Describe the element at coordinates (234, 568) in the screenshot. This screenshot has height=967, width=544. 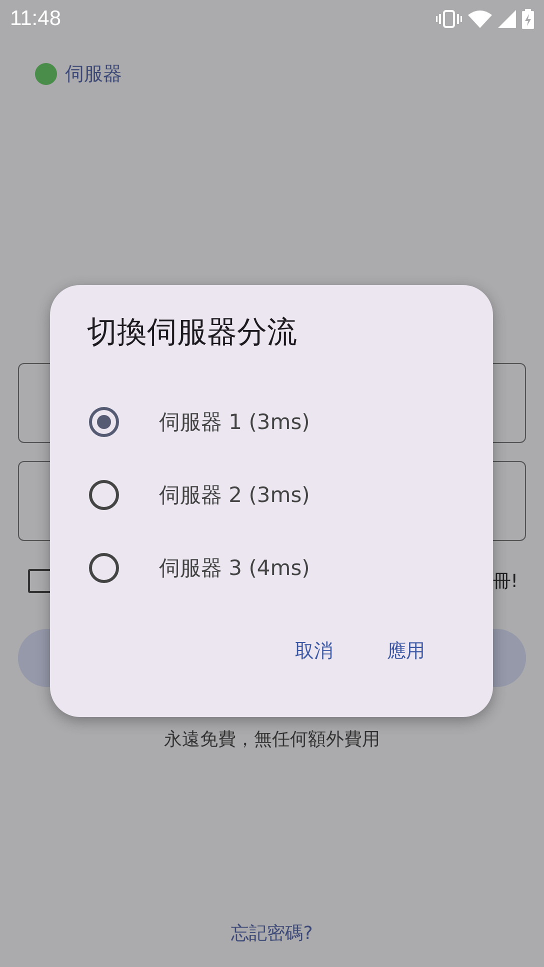
I see `option-label: 伺服器 3 (4ms)` at that location.